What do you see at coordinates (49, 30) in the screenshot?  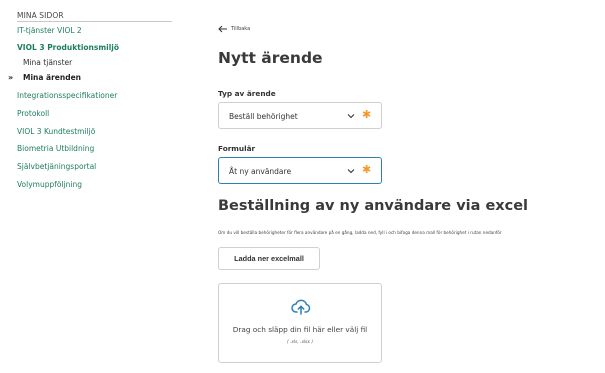 I see `sidebar-item-it-tjanster-viol-2: IT-tjänster VIOL 2` at bounding box center [49, 30].